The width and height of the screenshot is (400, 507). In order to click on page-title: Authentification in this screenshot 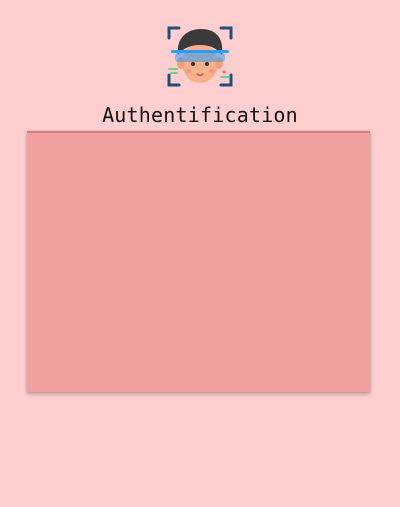, I will do `click(200, 115)`.